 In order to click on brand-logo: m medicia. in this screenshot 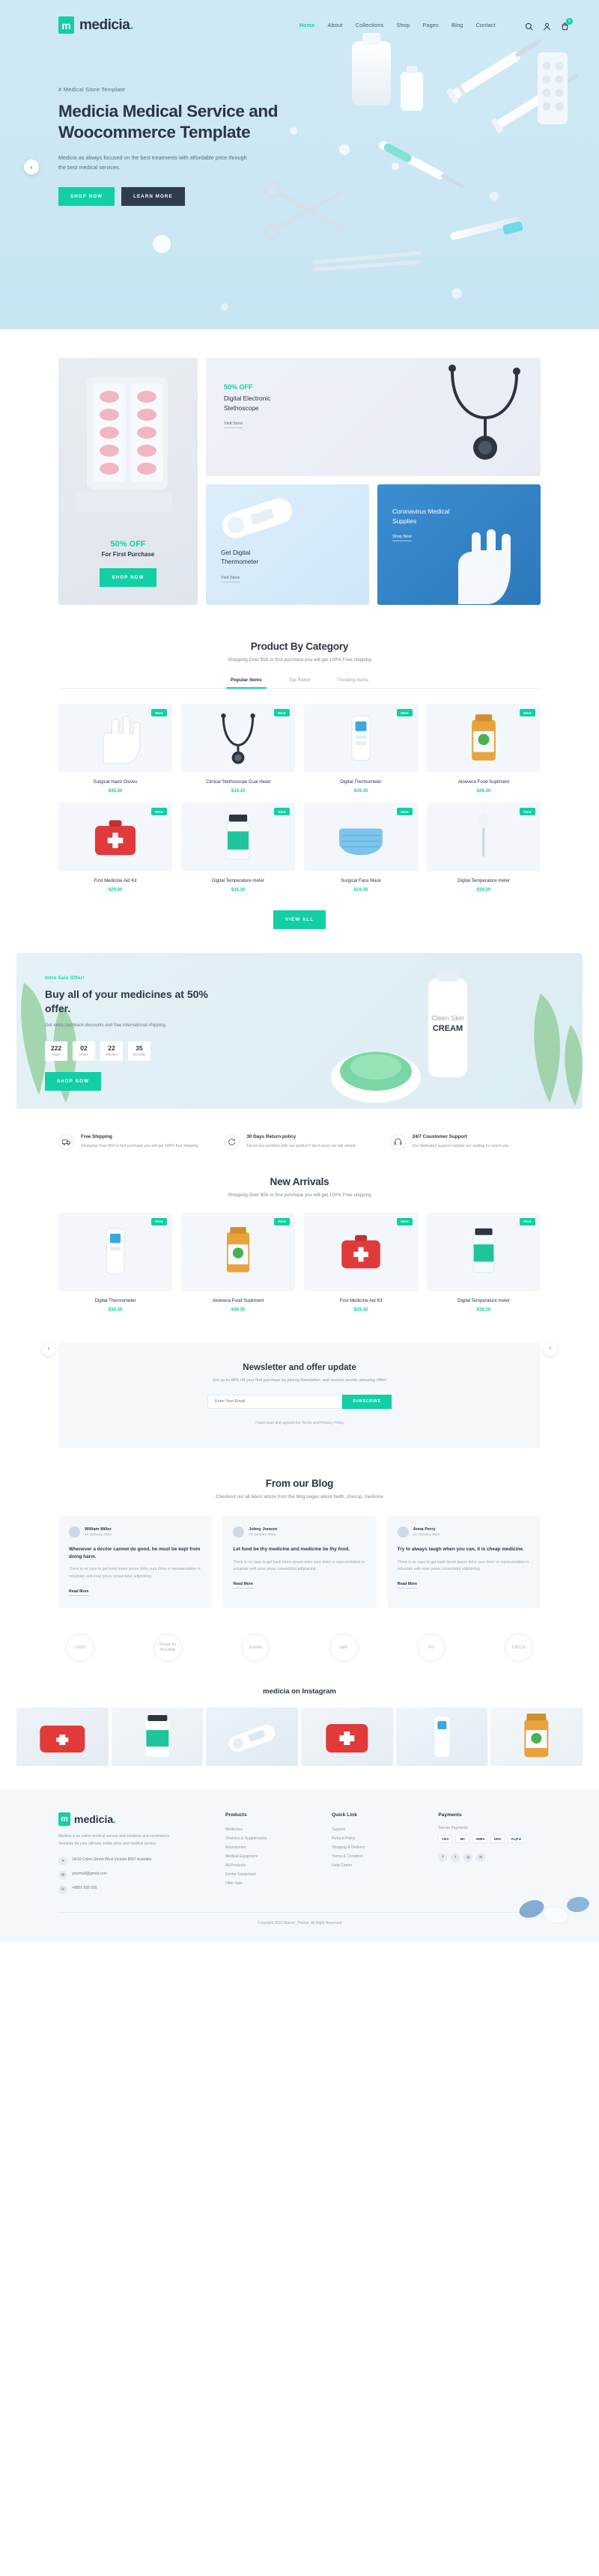, I will do `click(96, 25)`.